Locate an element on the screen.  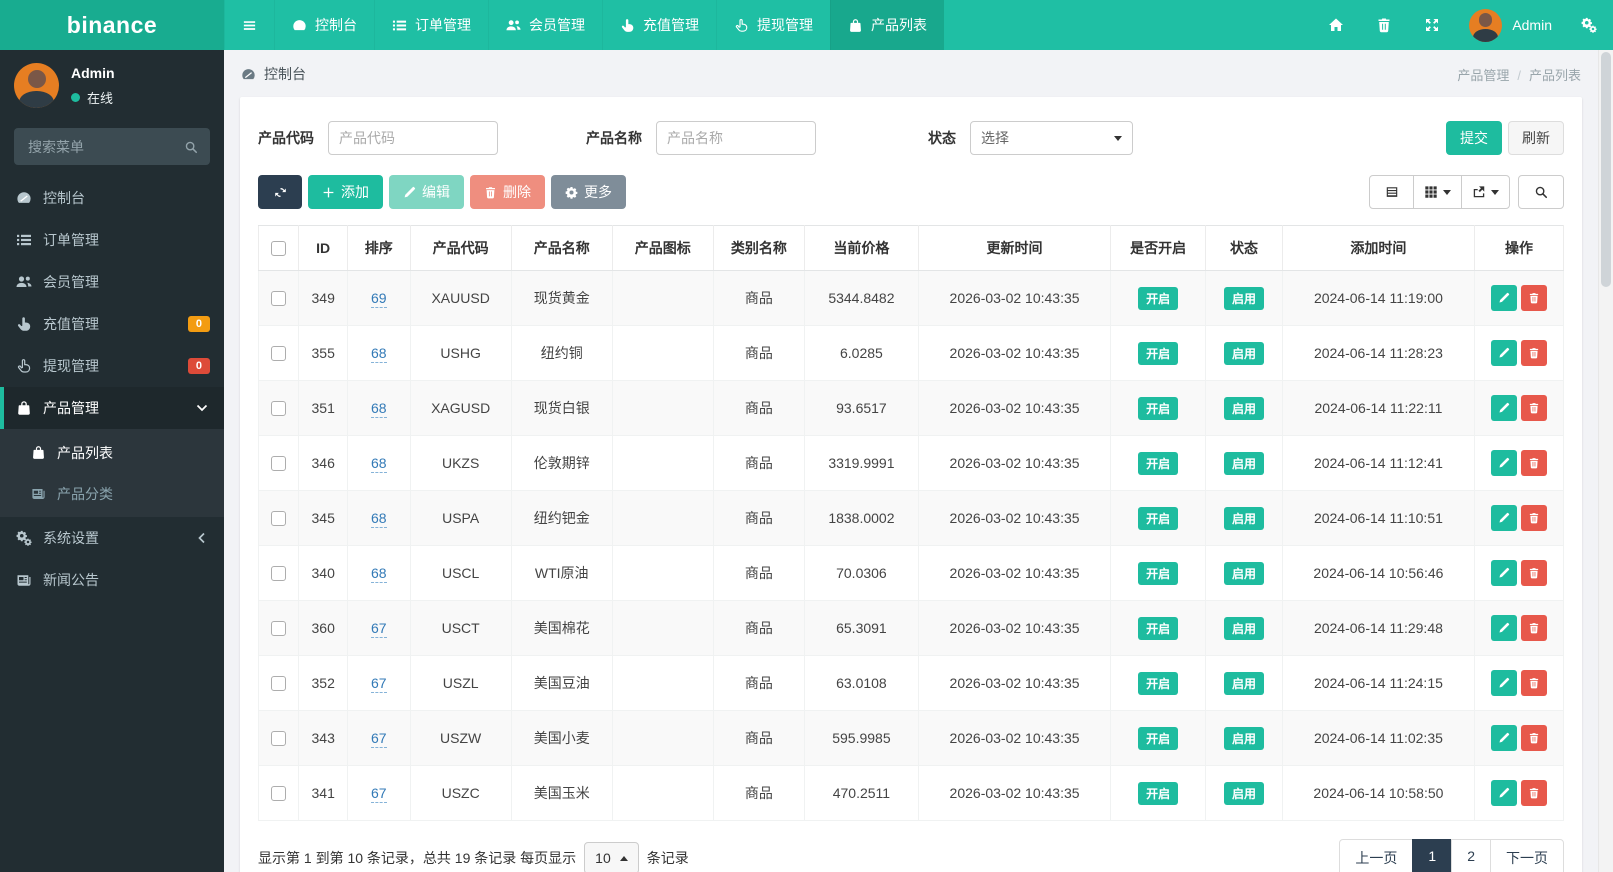
edit-button: 编辑 is located at coordinates (426, 192).